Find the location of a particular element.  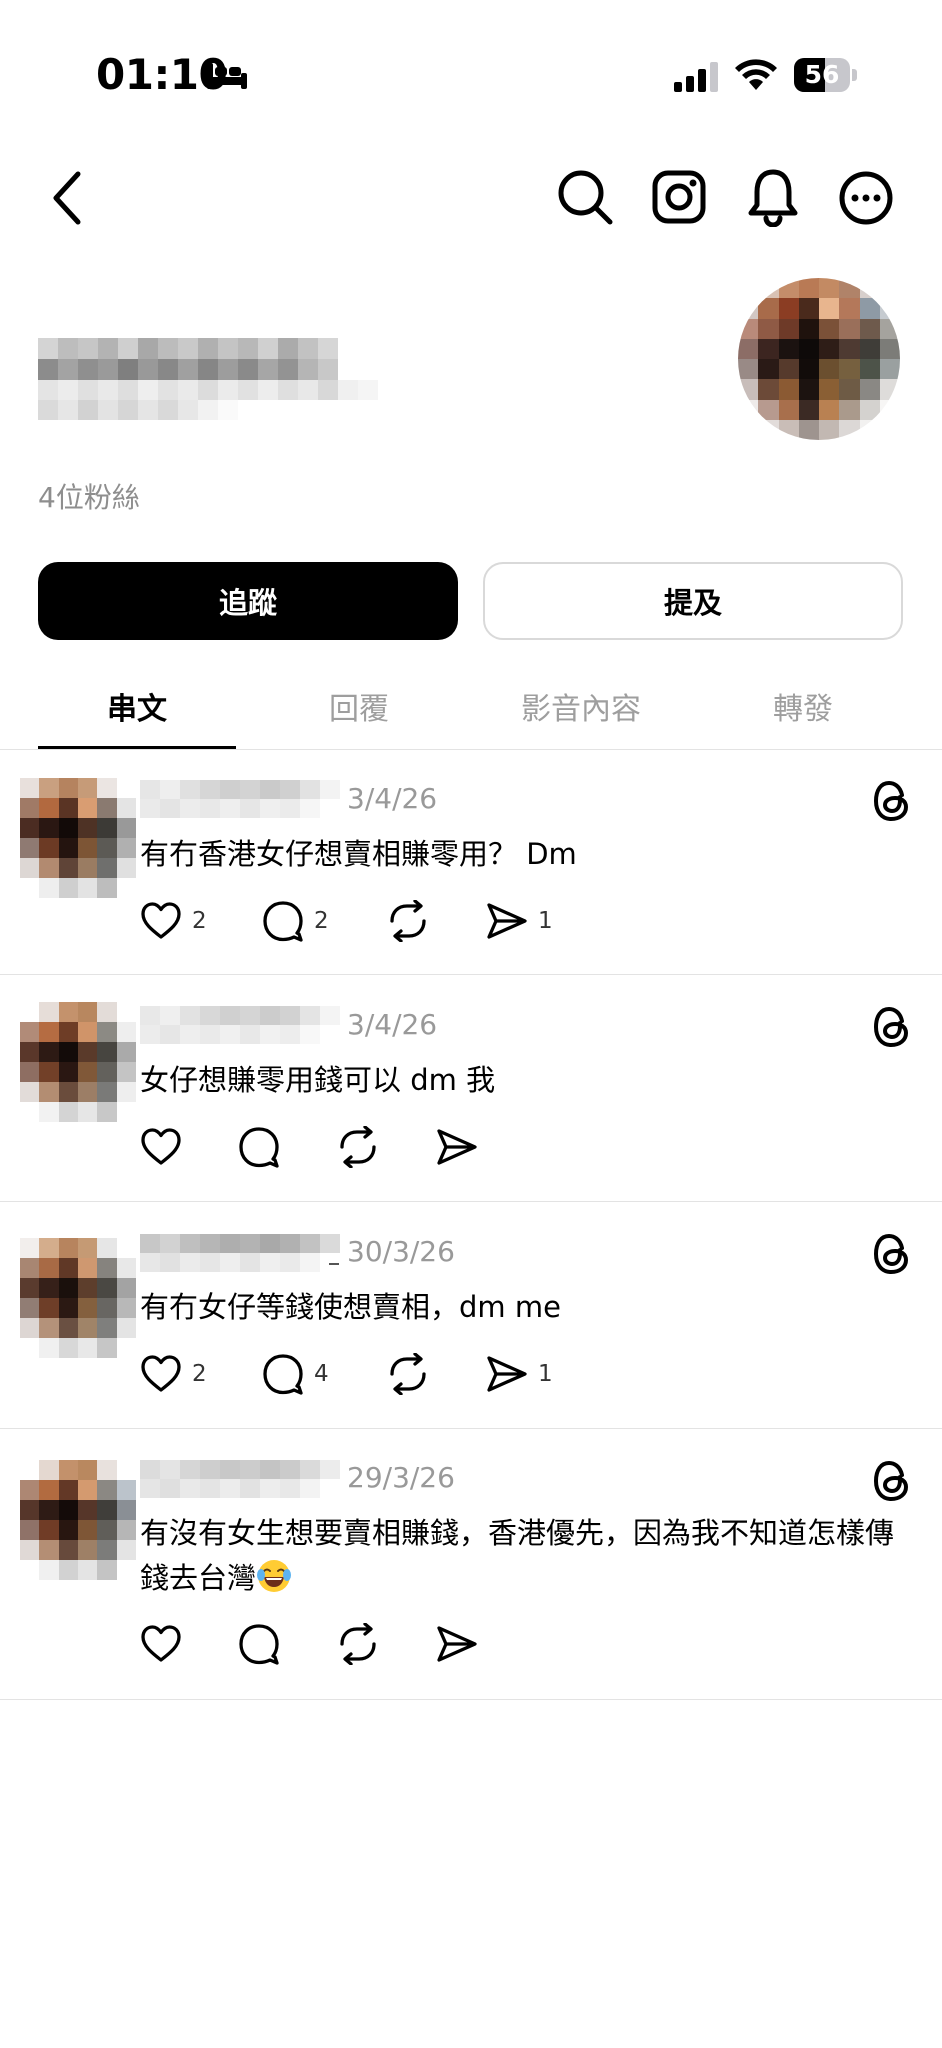

profile-avatar is located at coordinates (819, 359).